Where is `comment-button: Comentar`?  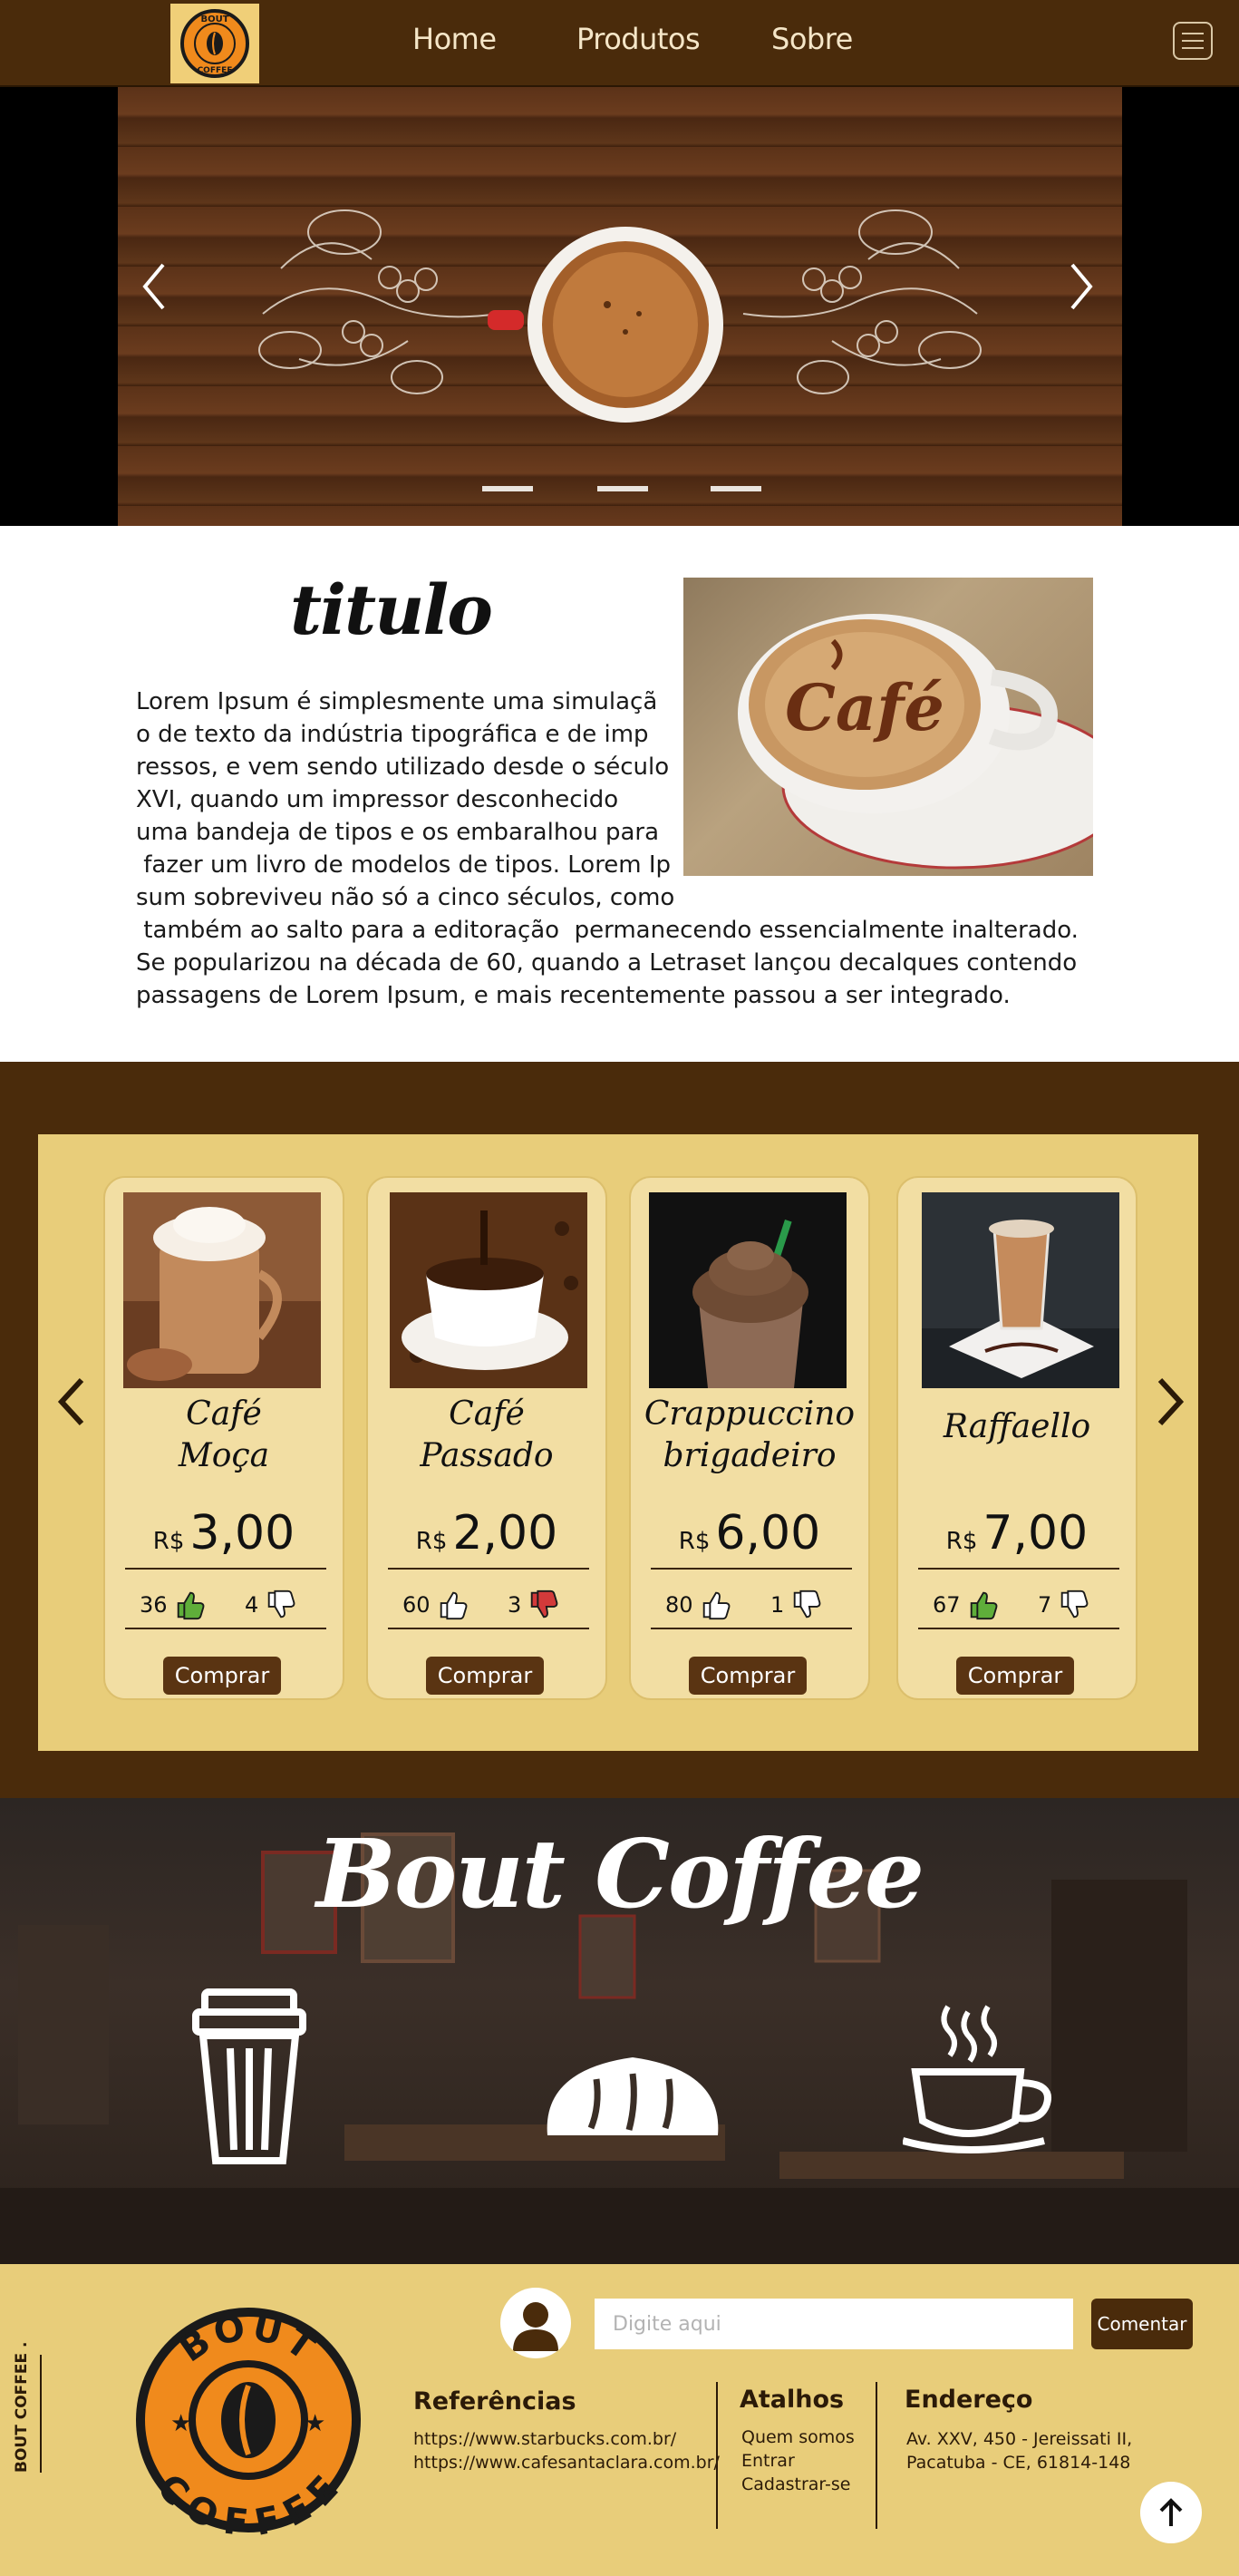 comment-button: Comentar is located at coordinates (1142, 2324).